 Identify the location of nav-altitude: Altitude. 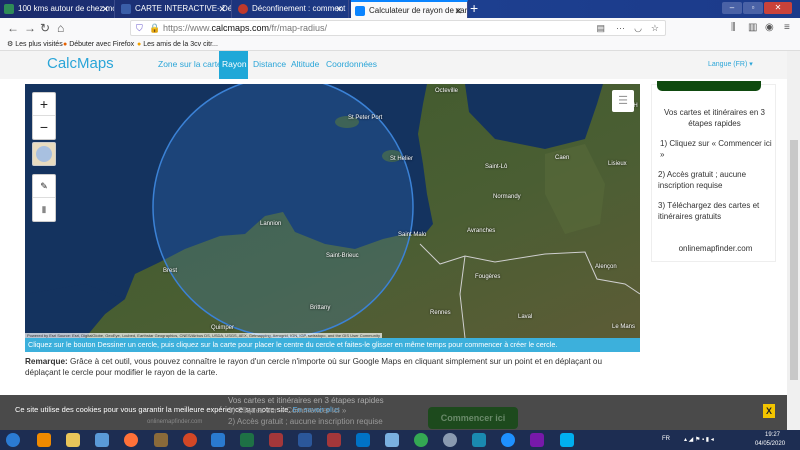
(305, 65).